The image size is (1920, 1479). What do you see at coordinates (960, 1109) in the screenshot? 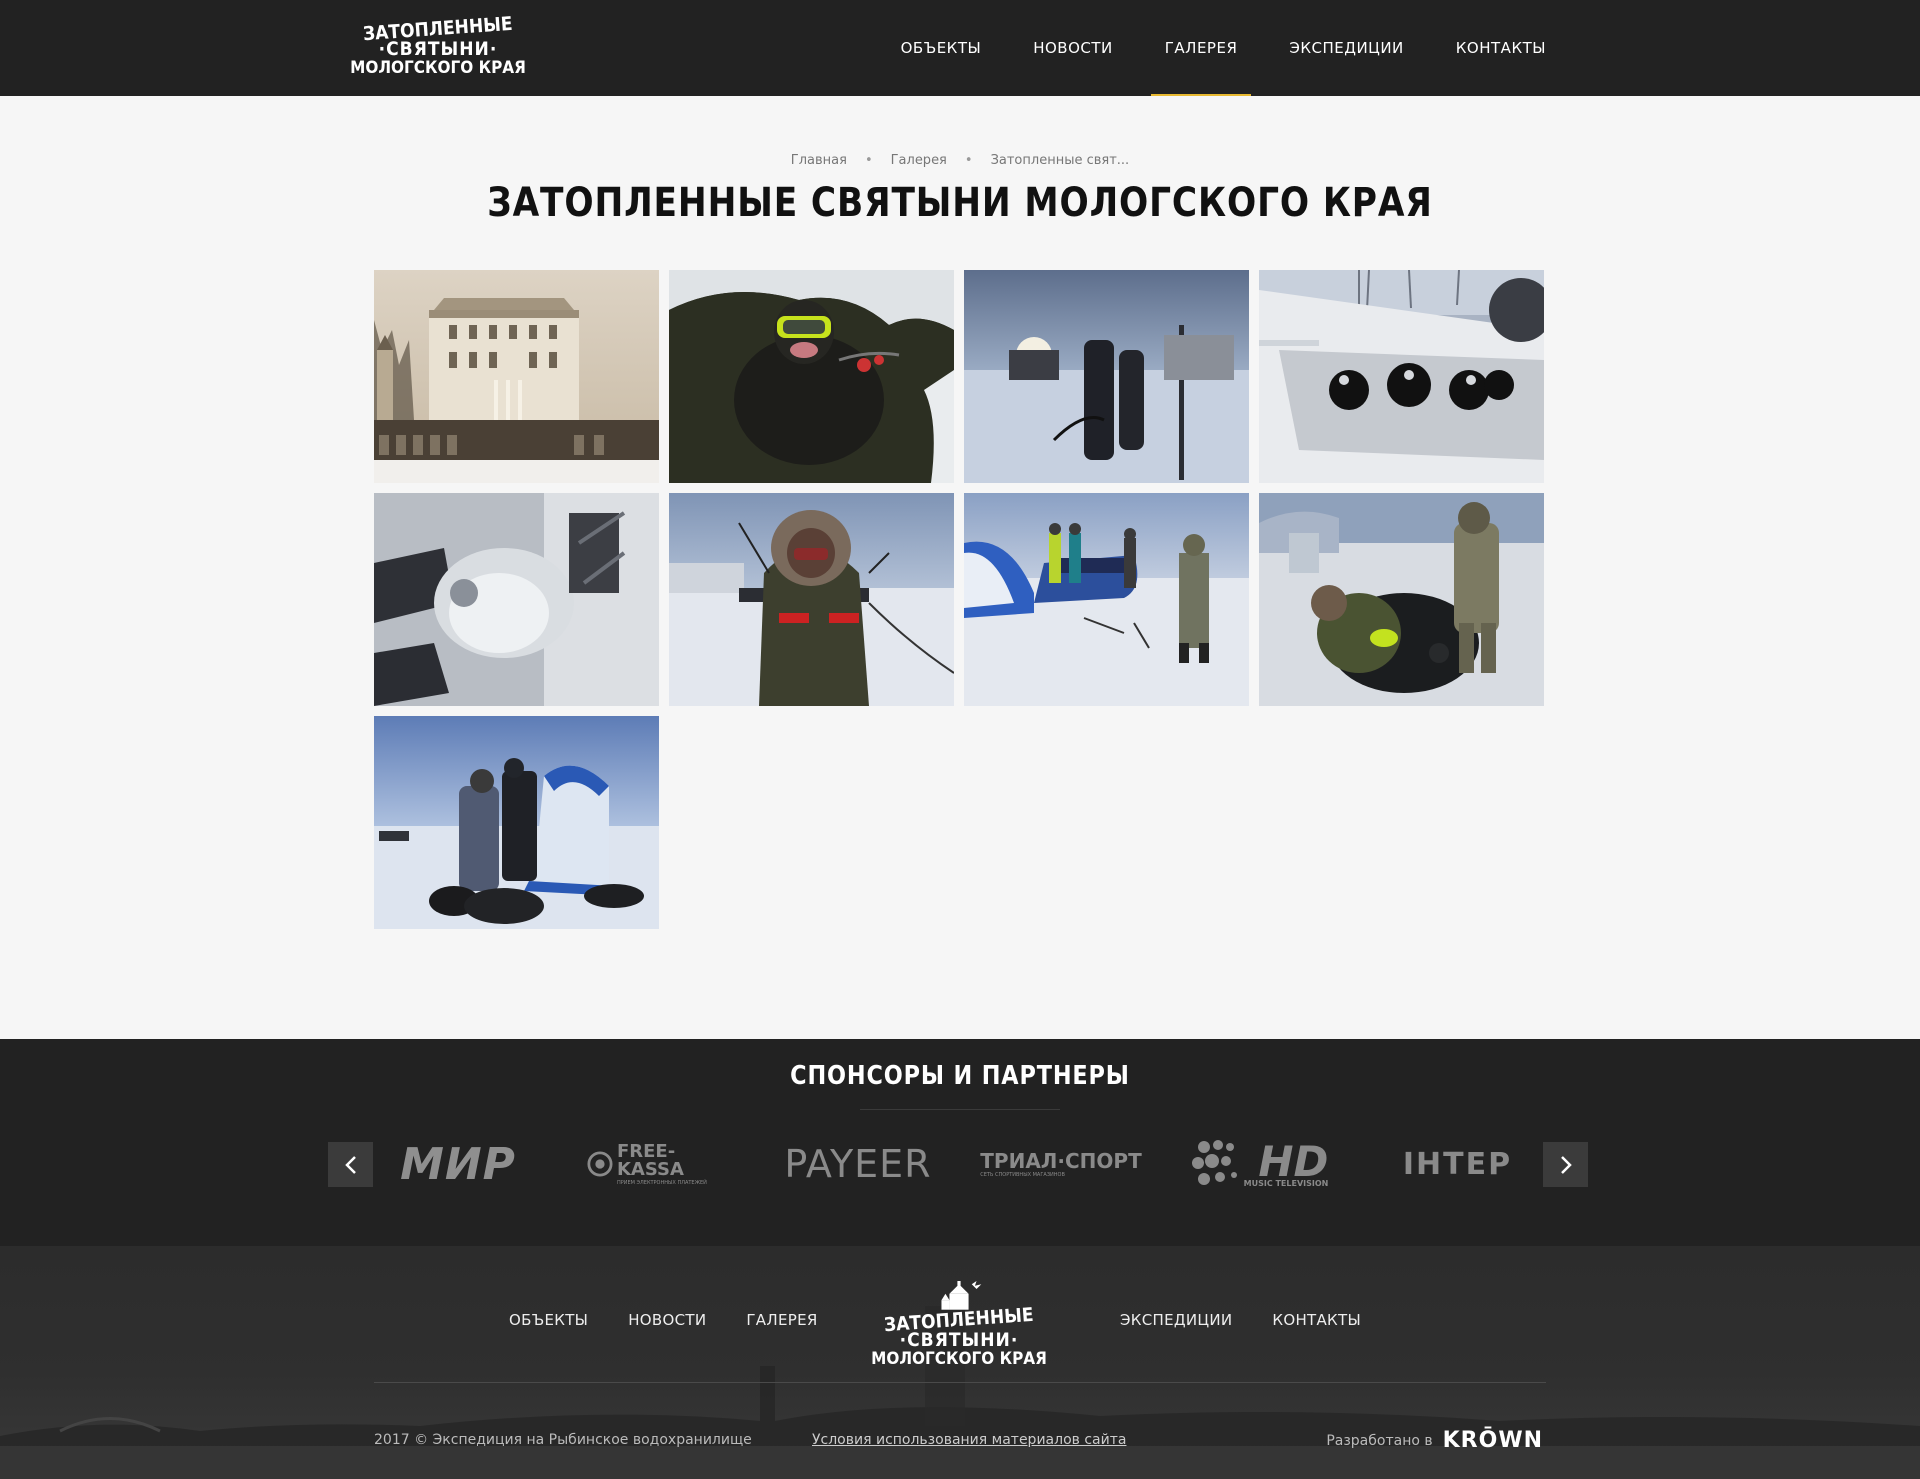
I see `divider` at bounding box center [960, 1109].